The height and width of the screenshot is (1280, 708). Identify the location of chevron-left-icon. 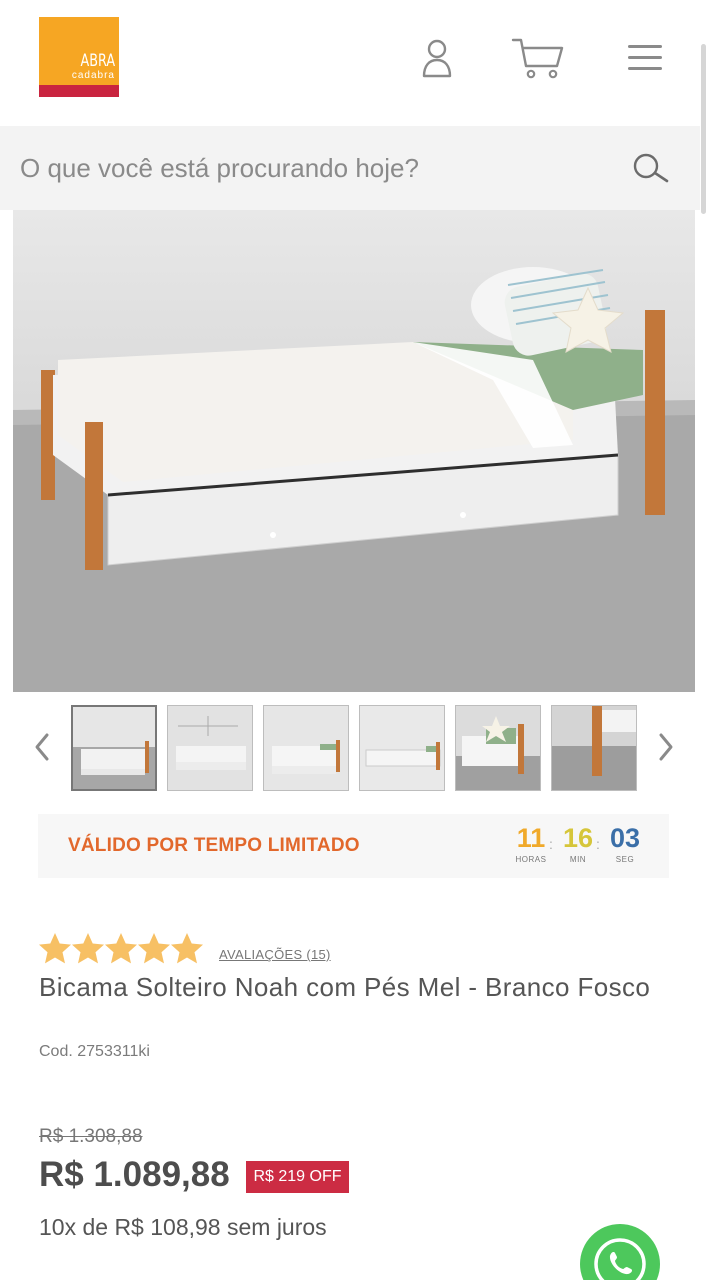
(42, 747).